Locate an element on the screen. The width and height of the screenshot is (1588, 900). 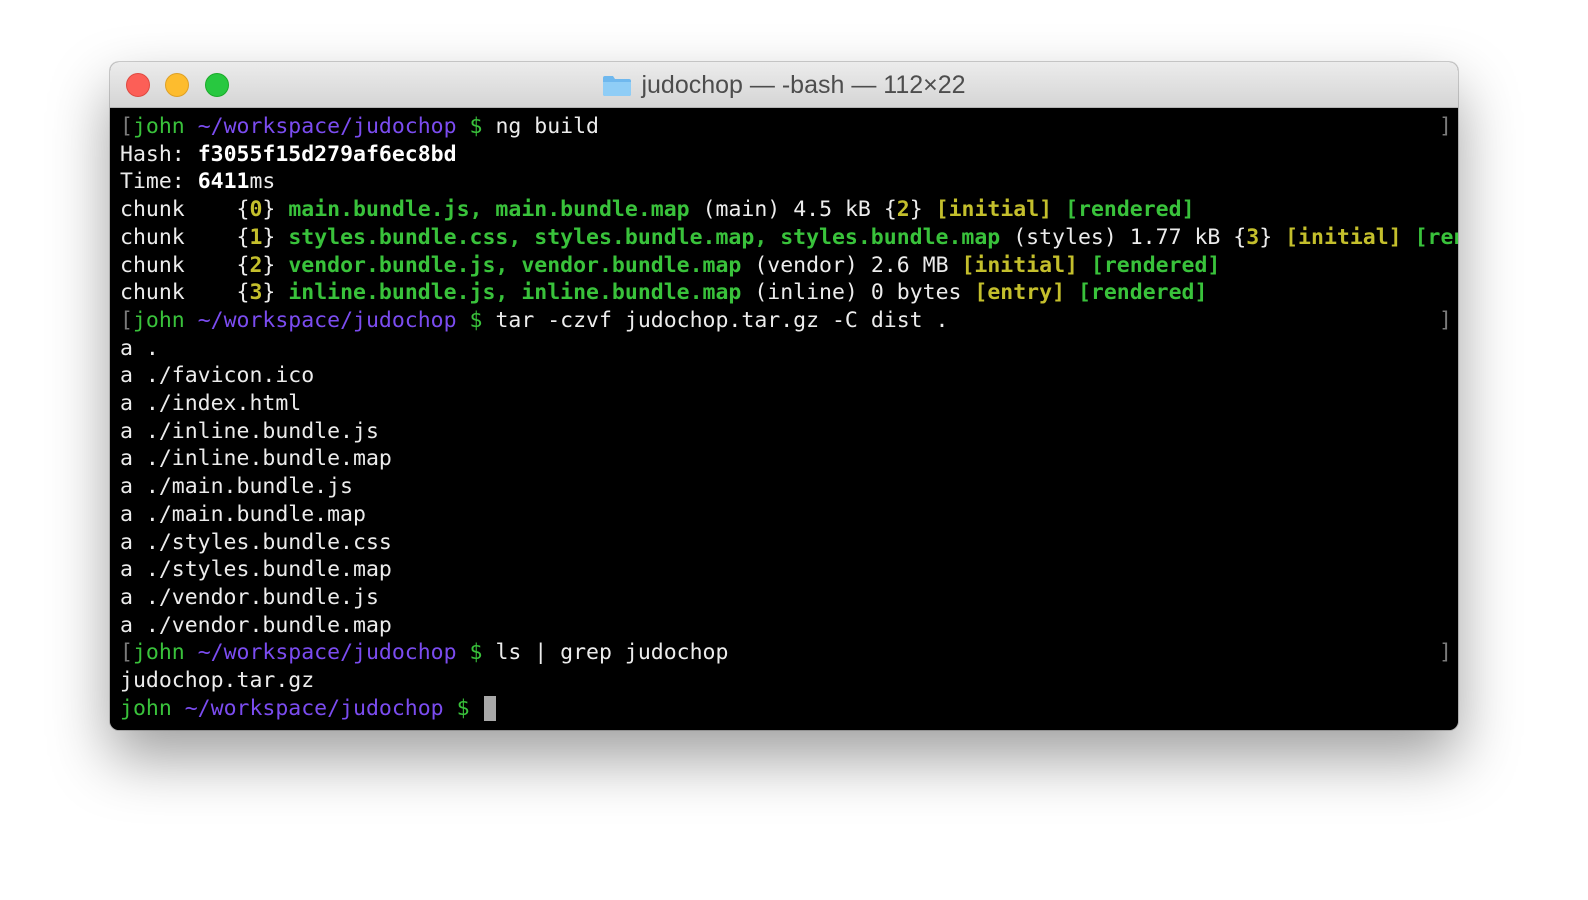
folder-icon is located at coordinates (617, 86).